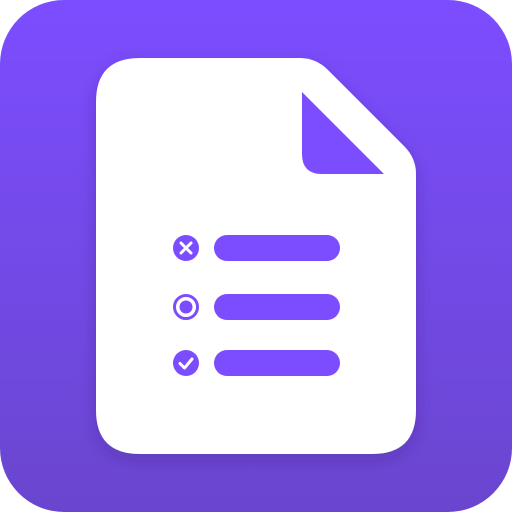 The height and width of the screenshot is (512, 512). I want to click on check-circle-icon, so click(186, 363).